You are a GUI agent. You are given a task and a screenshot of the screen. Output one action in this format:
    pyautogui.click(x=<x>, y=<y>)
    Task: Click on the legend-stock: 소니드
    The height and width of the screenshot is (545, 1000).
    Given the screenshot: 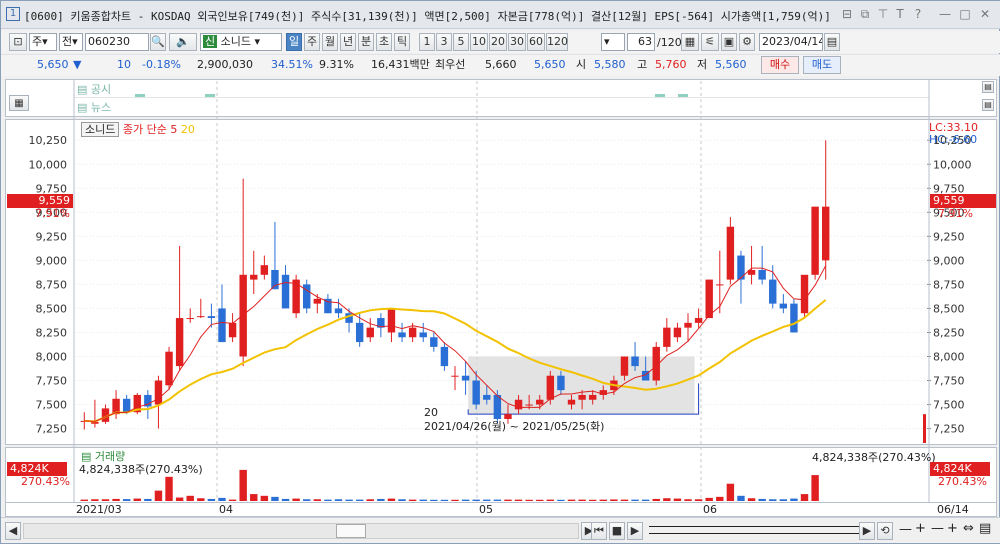 What is the action you would take?
    pyautogui.click(x=100, y=129)
    